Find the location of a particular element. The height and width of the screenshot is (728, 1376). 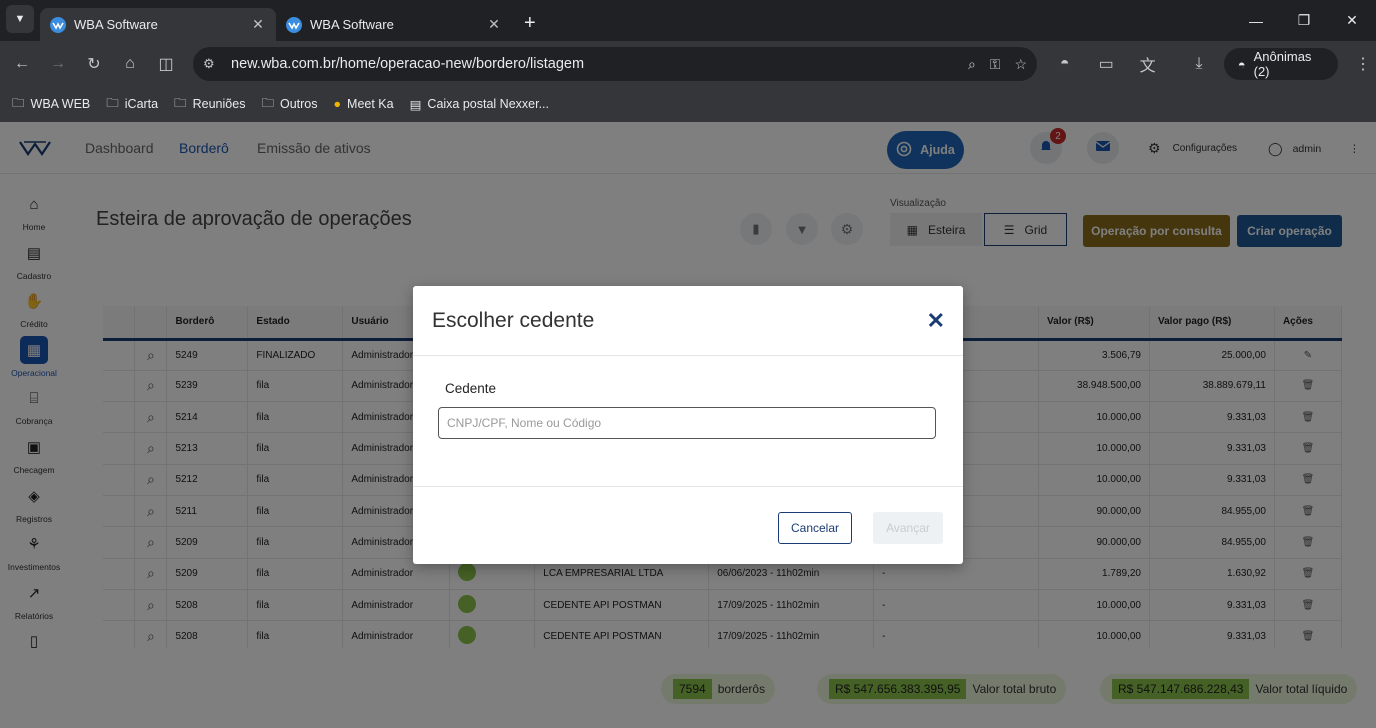

cedente-label: Cedente is located at coordinates (471, 388).